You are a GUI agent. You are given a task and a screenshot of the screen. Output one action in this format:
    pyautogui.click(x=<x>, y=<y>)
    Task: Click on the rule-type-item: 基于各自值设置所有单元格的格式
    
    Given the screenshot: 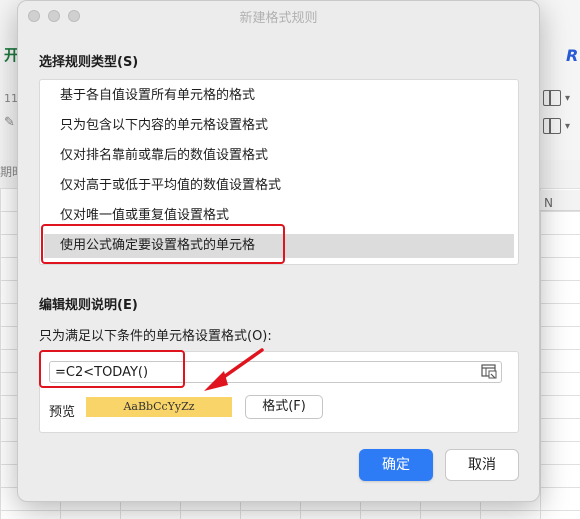 What is the action you would take?
    pyautogui.click(x=279, y=96)
    